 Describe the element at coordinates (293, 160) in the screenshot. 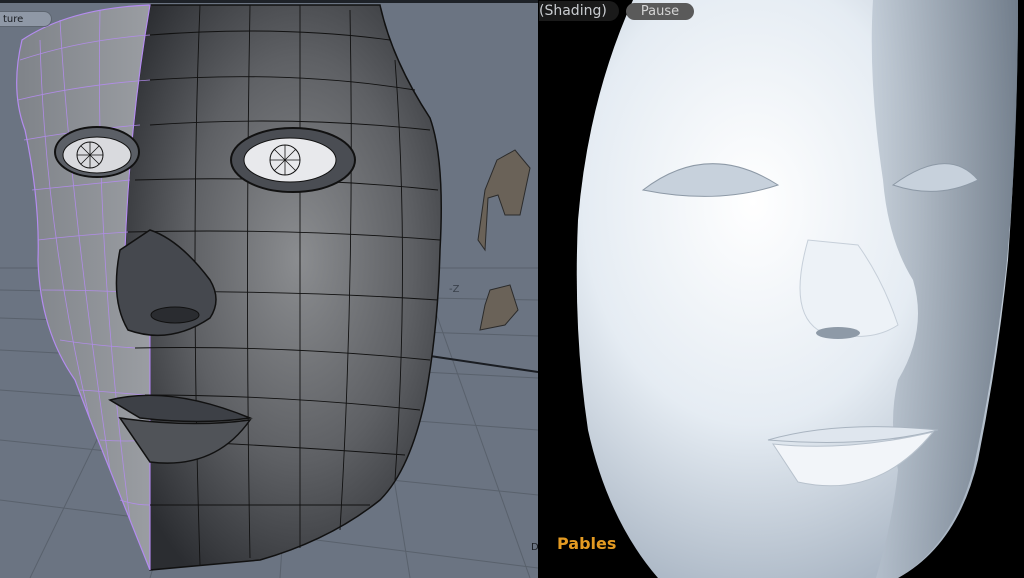

I see `eye-right` at that location.